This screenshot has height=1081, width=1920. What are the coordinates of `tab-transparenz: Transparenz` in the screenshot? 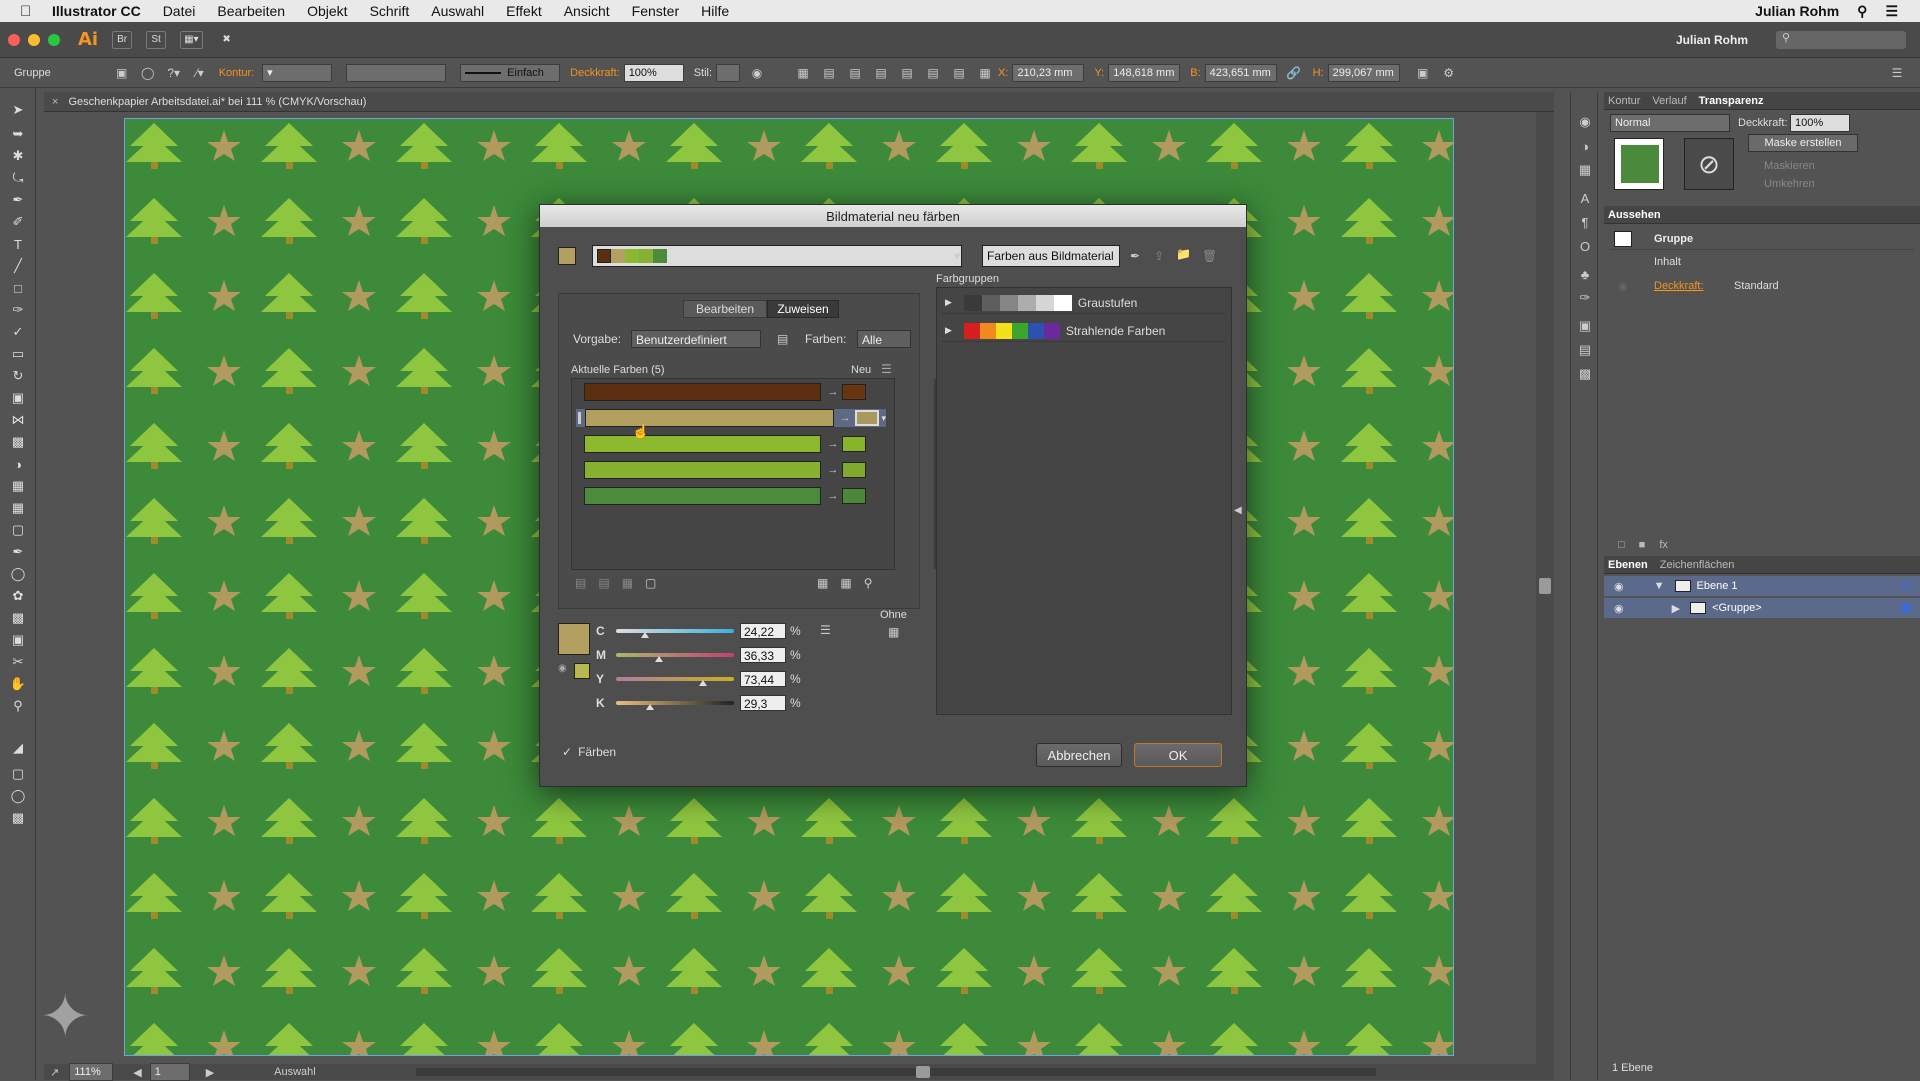 It's located at (1731, 101).